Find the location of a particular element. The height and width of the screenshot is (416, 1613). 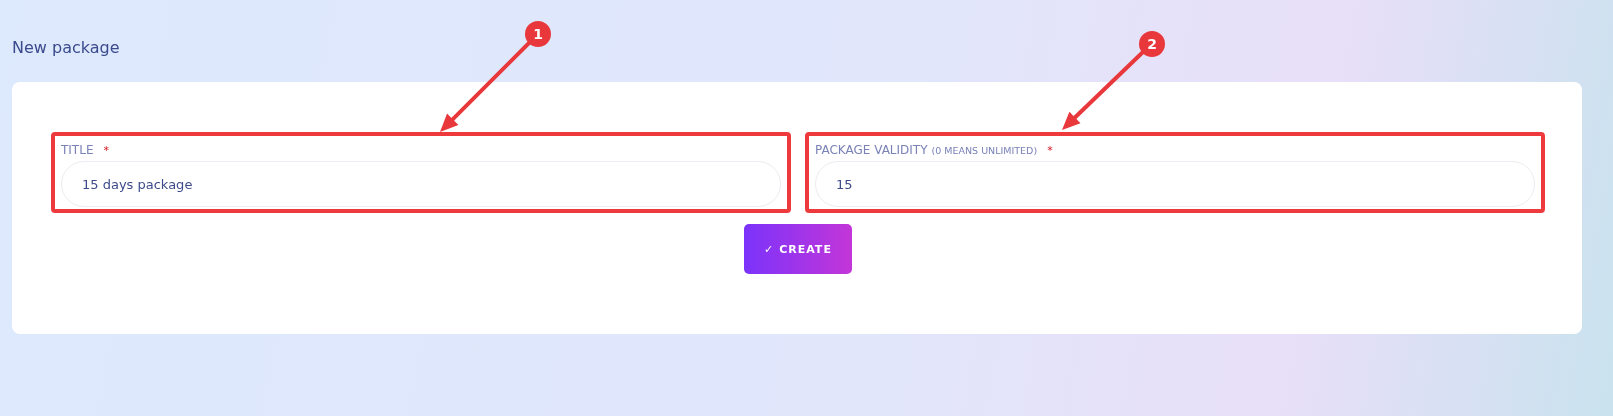

step-badge: 2 is located at coordinates (1152, 44).